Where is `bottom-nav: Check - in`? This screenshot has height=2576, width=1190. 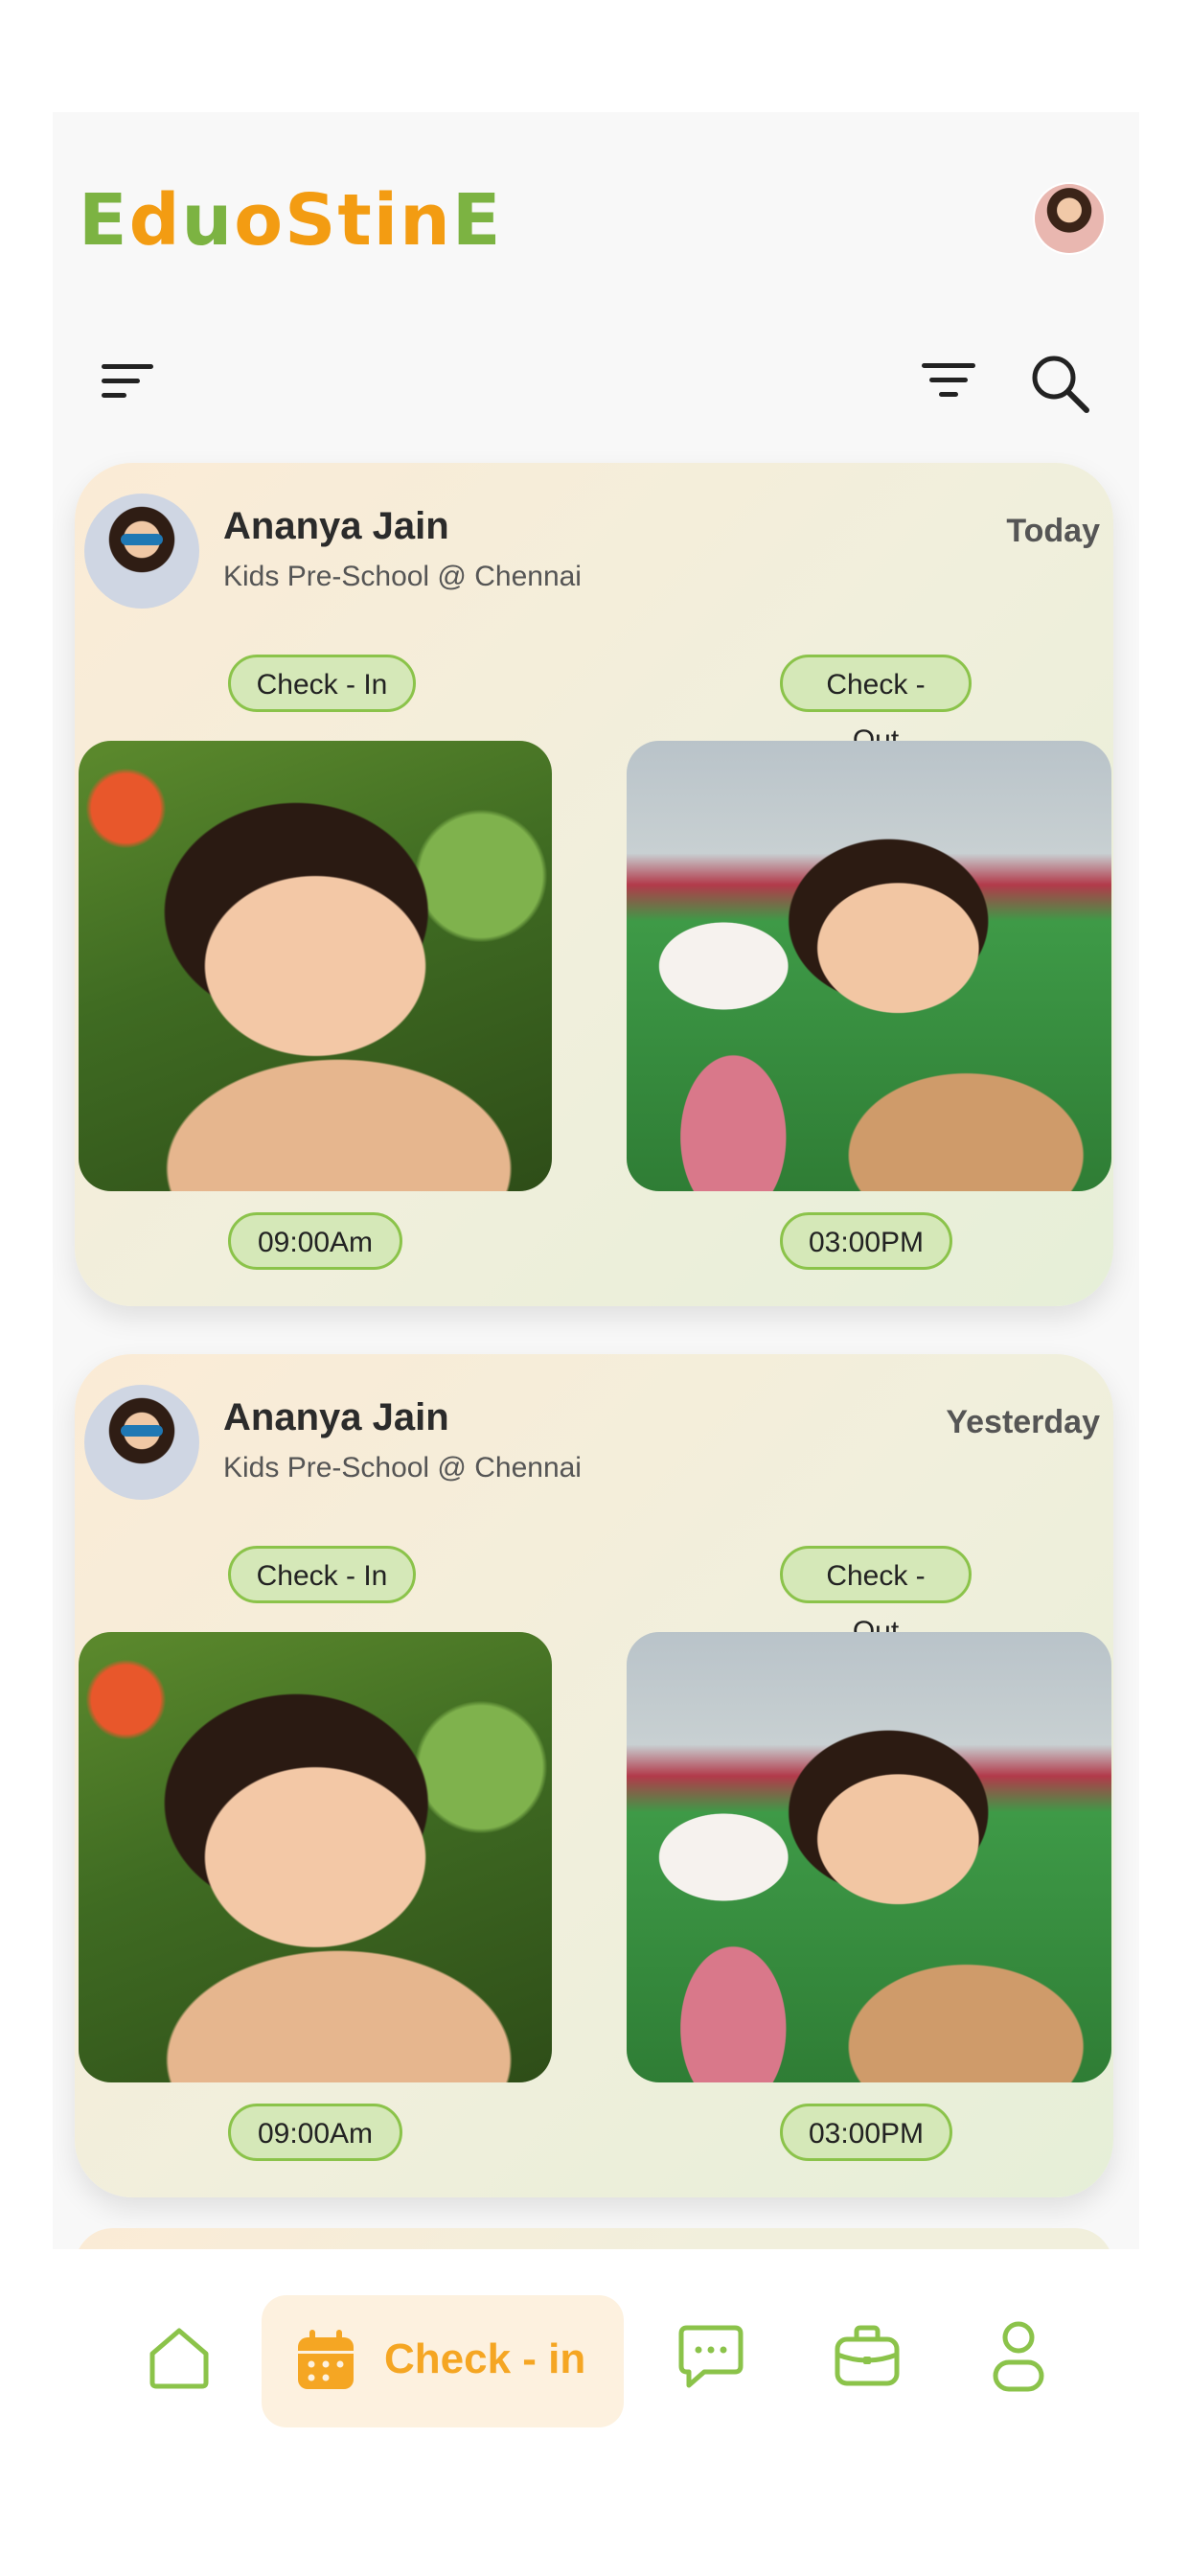 bottom-nav: Check - in is located at coordinates (596, 2364).